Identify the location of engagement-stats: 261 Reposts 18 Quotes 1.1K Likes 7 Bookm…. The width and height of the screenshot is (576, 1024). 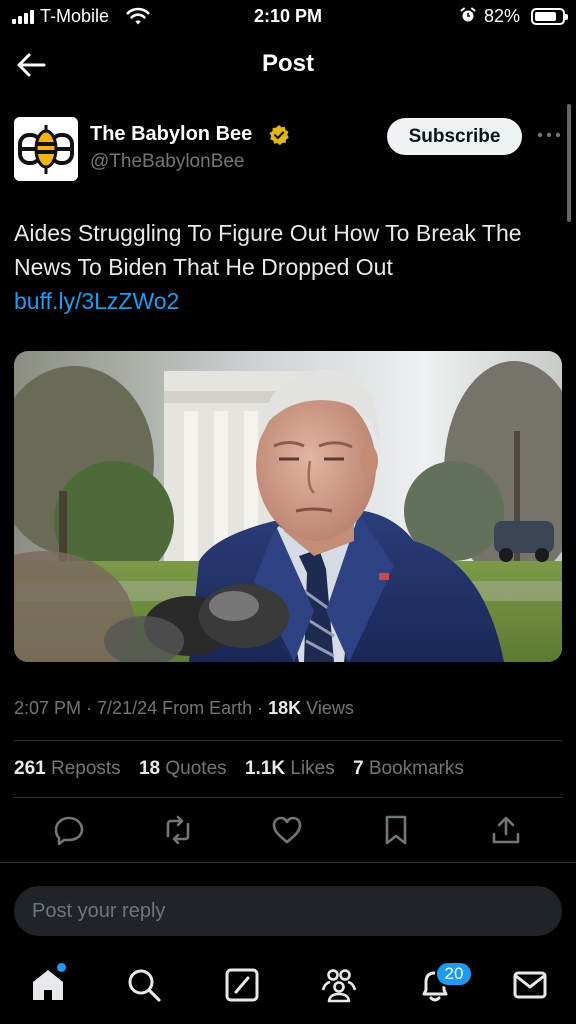
(245, 769).